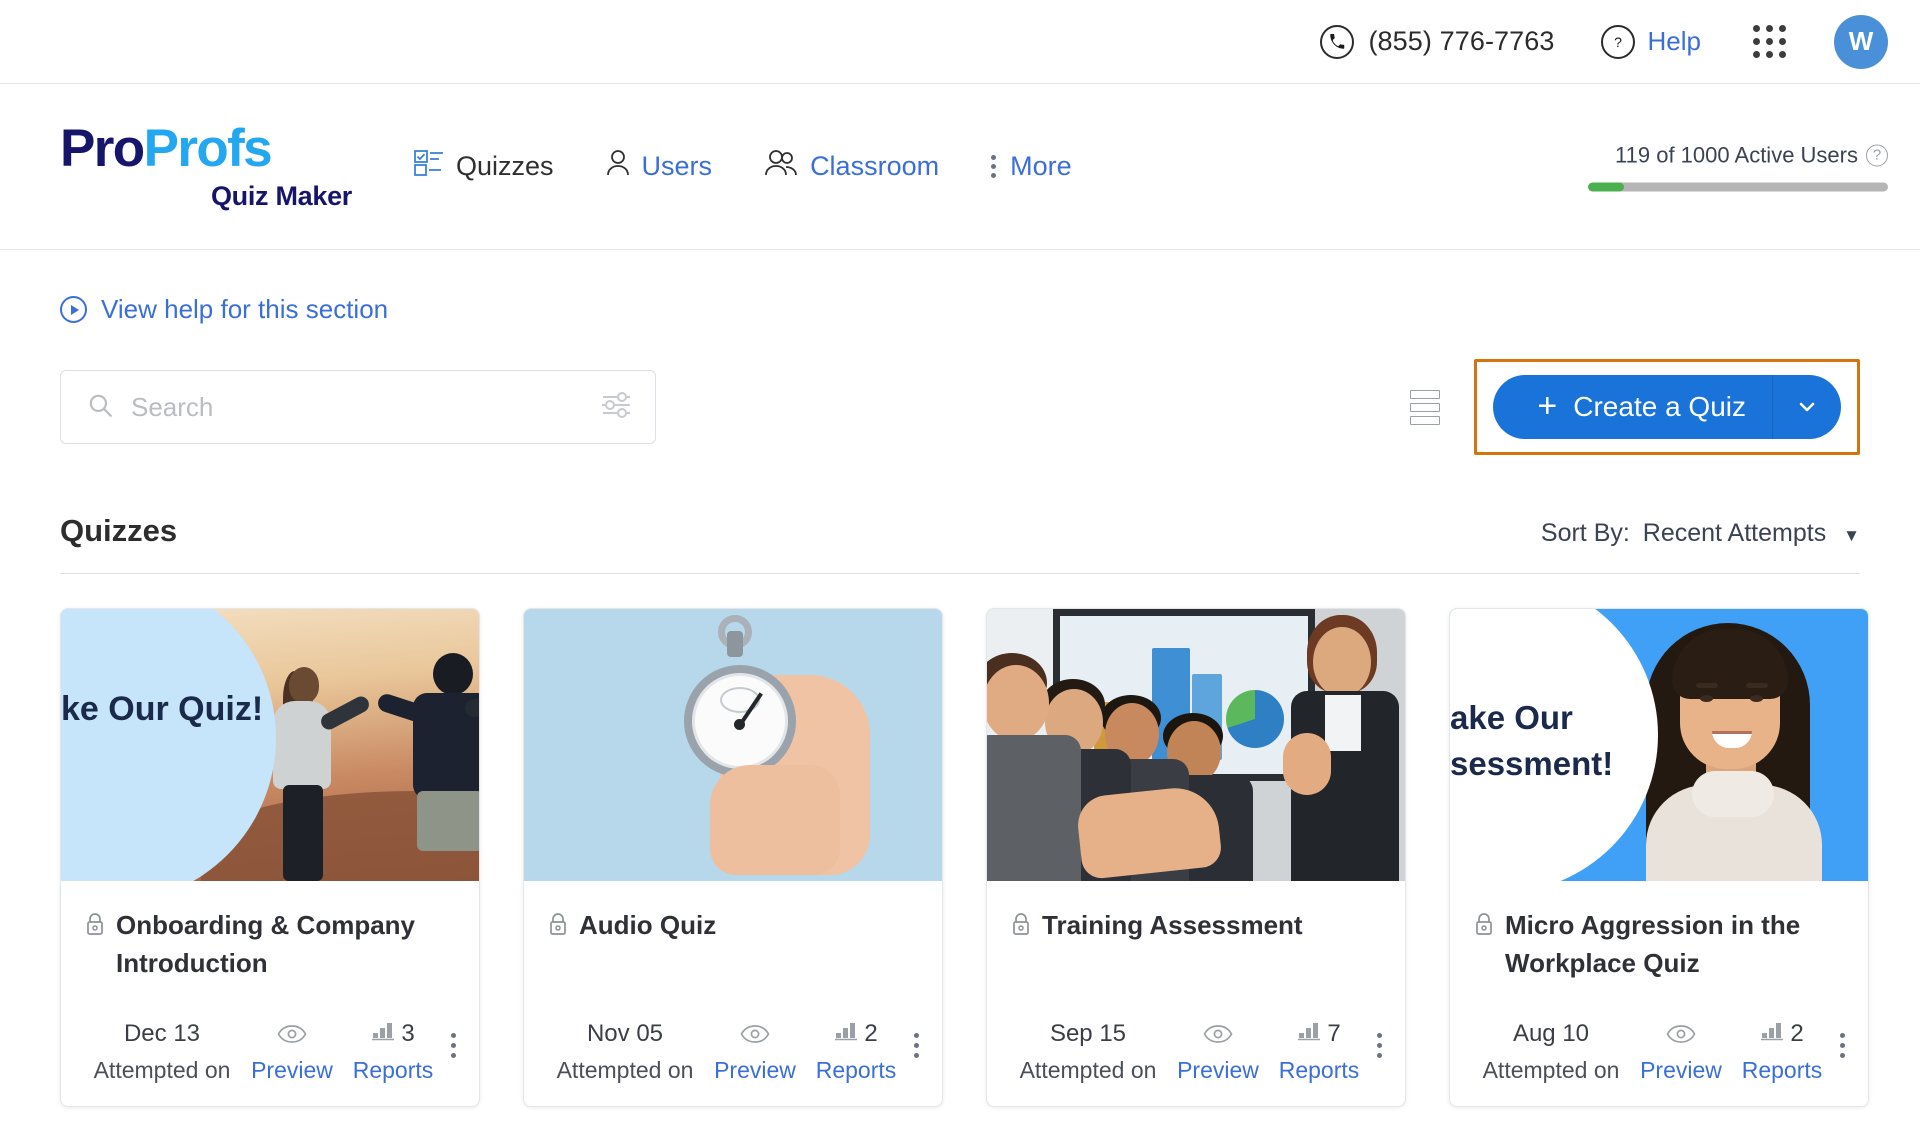  I want to click on chevron-down-icon, so click(1807, 407).